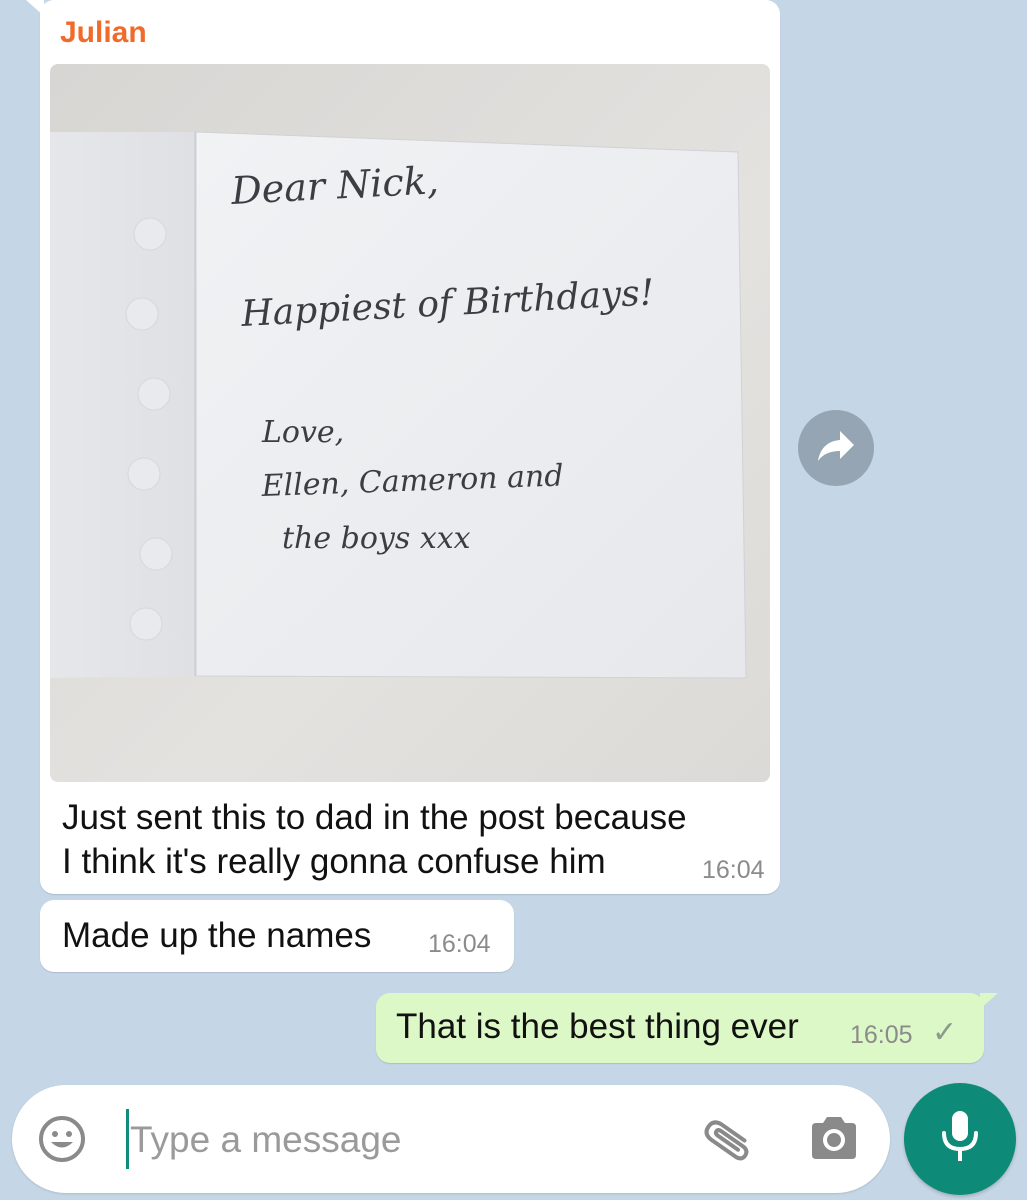 The width and height of the screenshot is (1027, 1200). I want to click on sent-check-icon: ✓, so click(945, 1032).